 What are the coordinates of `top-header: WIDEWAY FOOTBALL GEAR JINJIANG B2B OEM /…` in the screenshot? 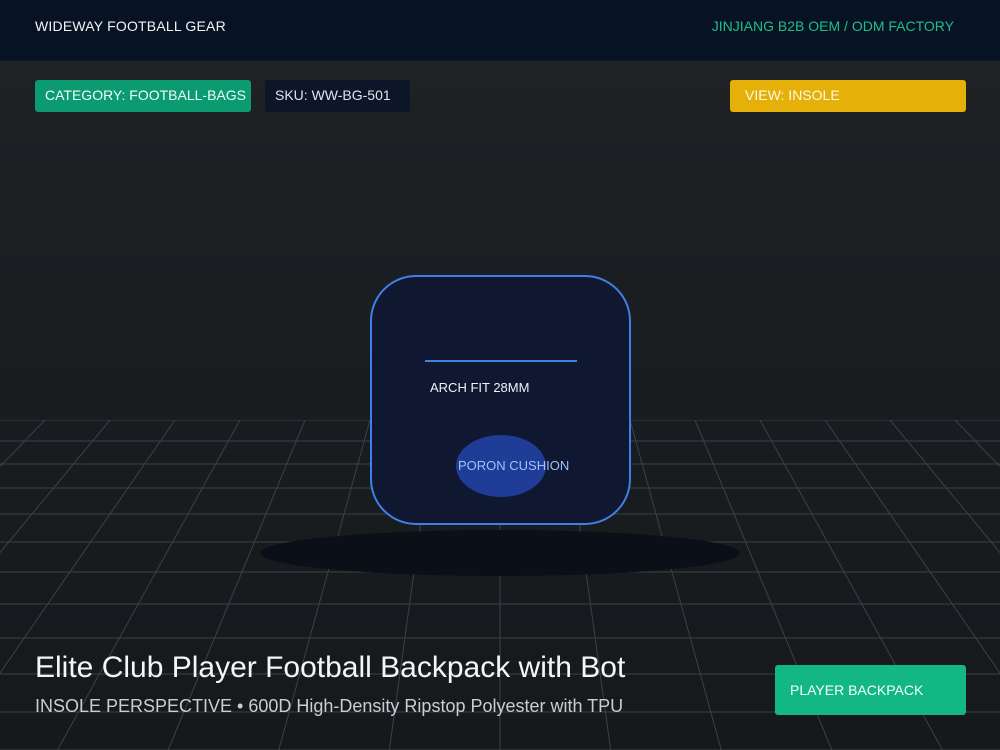 It's located at (500, 30).